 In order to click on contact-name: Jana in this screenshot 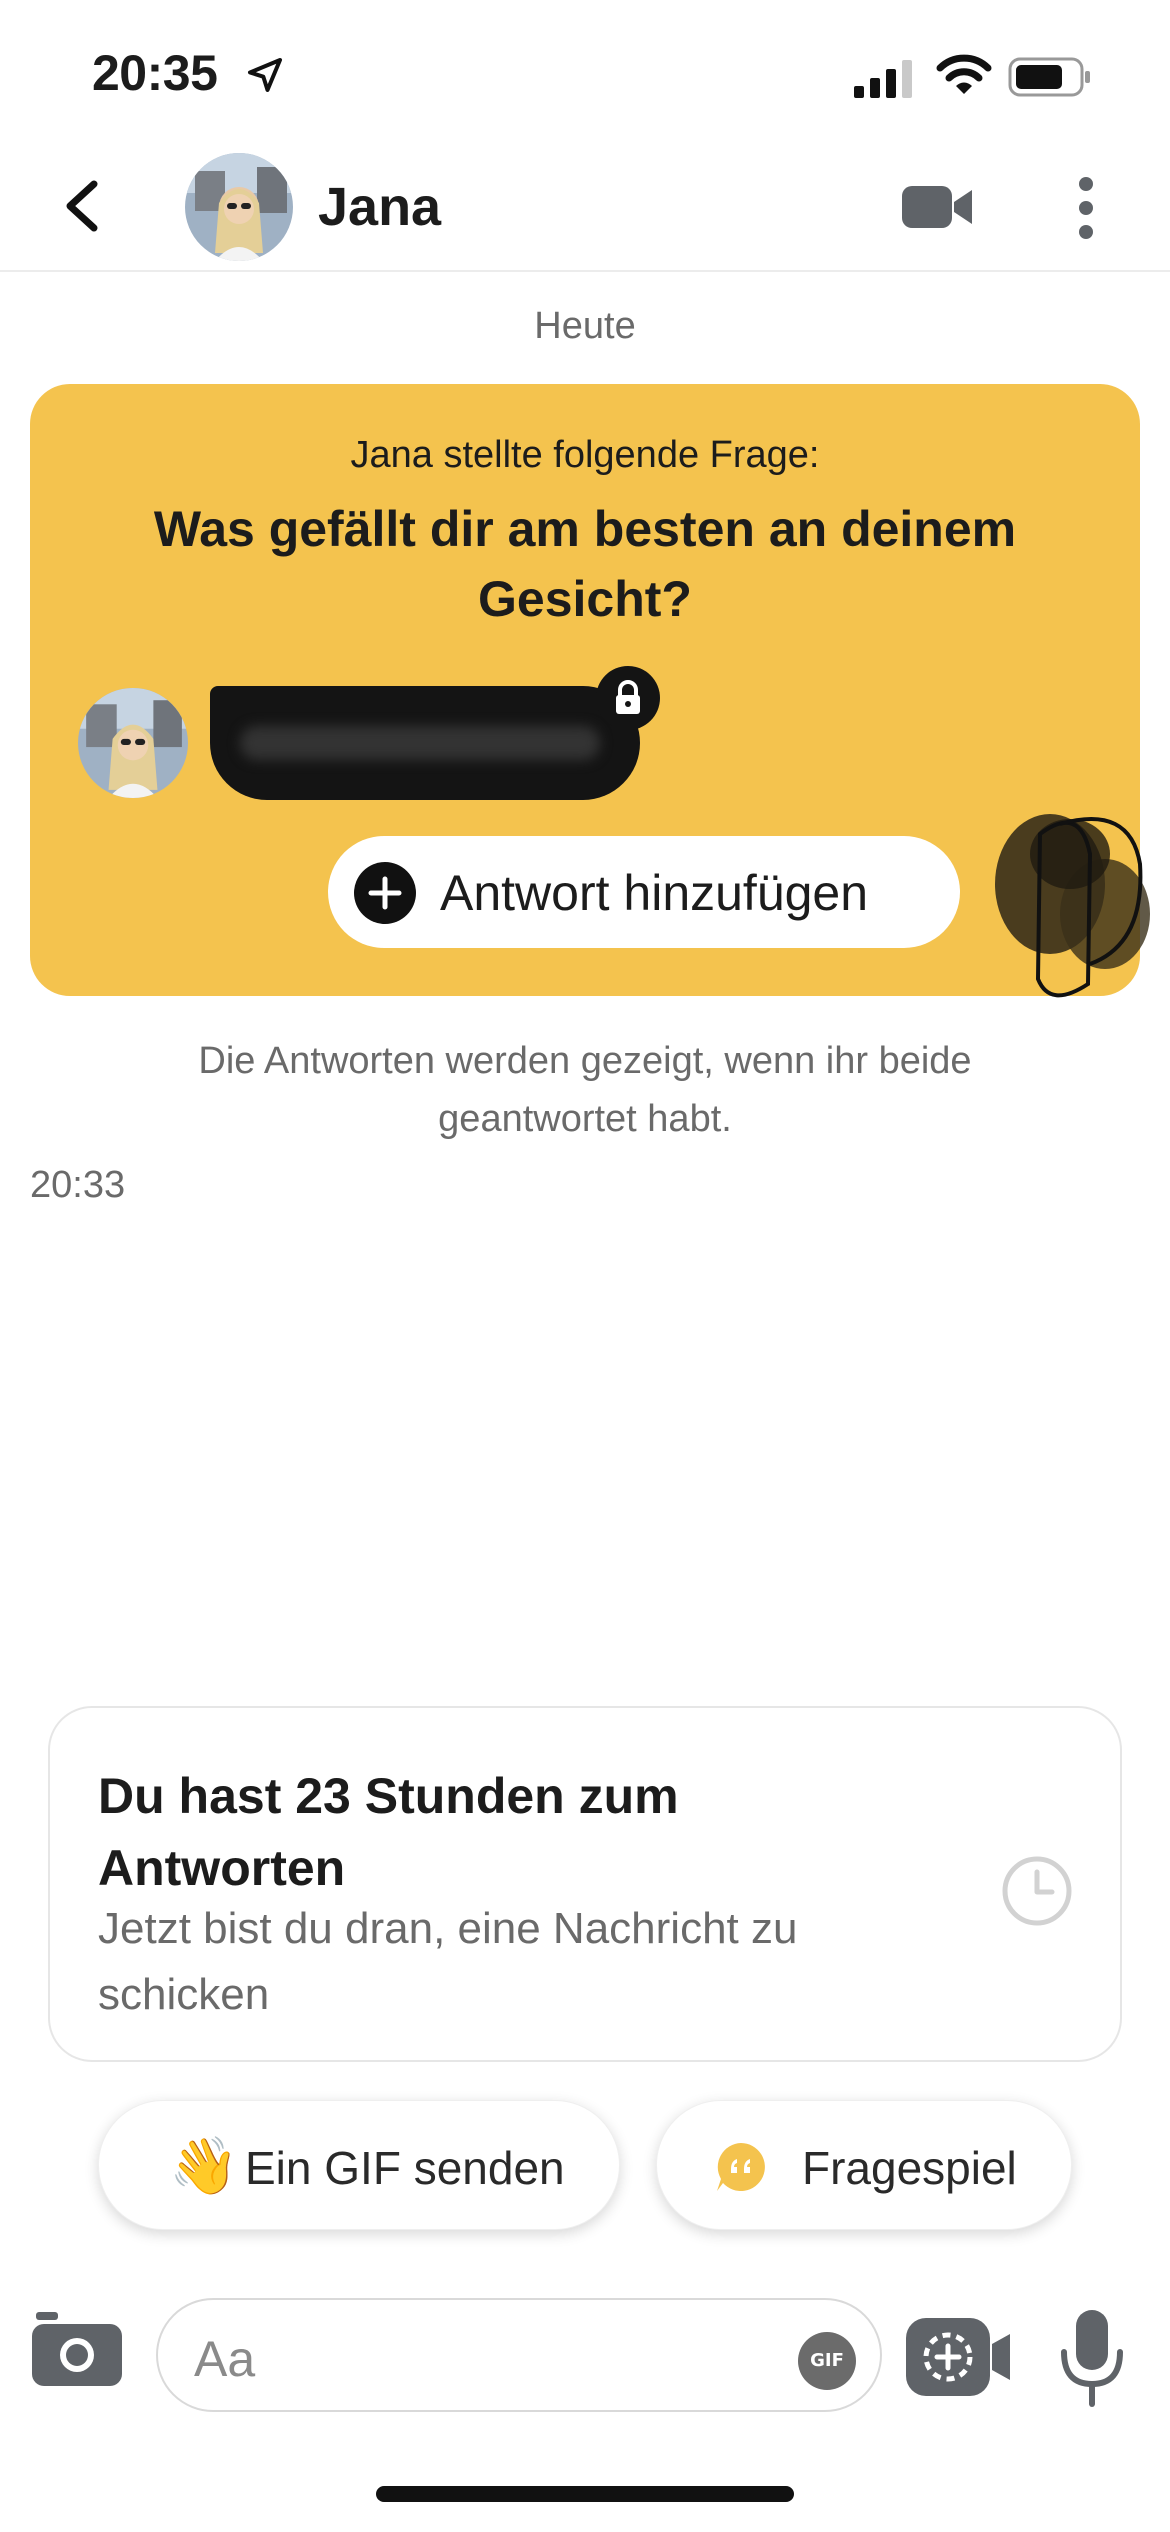, I will do `click(379, 207)`.